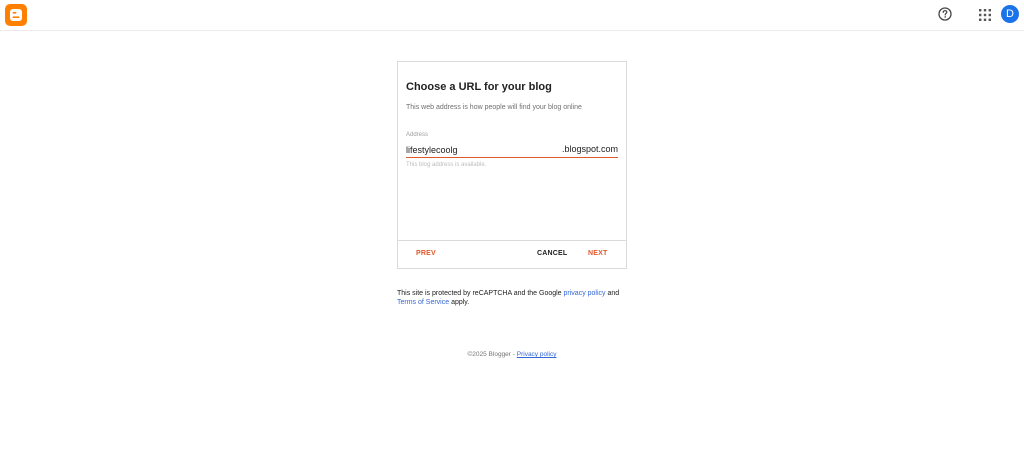 The height and width of the screenshot is (465, 1024). Describe the element at coordinates (481, 150) in the screenshot. I see `address-input` at that location.